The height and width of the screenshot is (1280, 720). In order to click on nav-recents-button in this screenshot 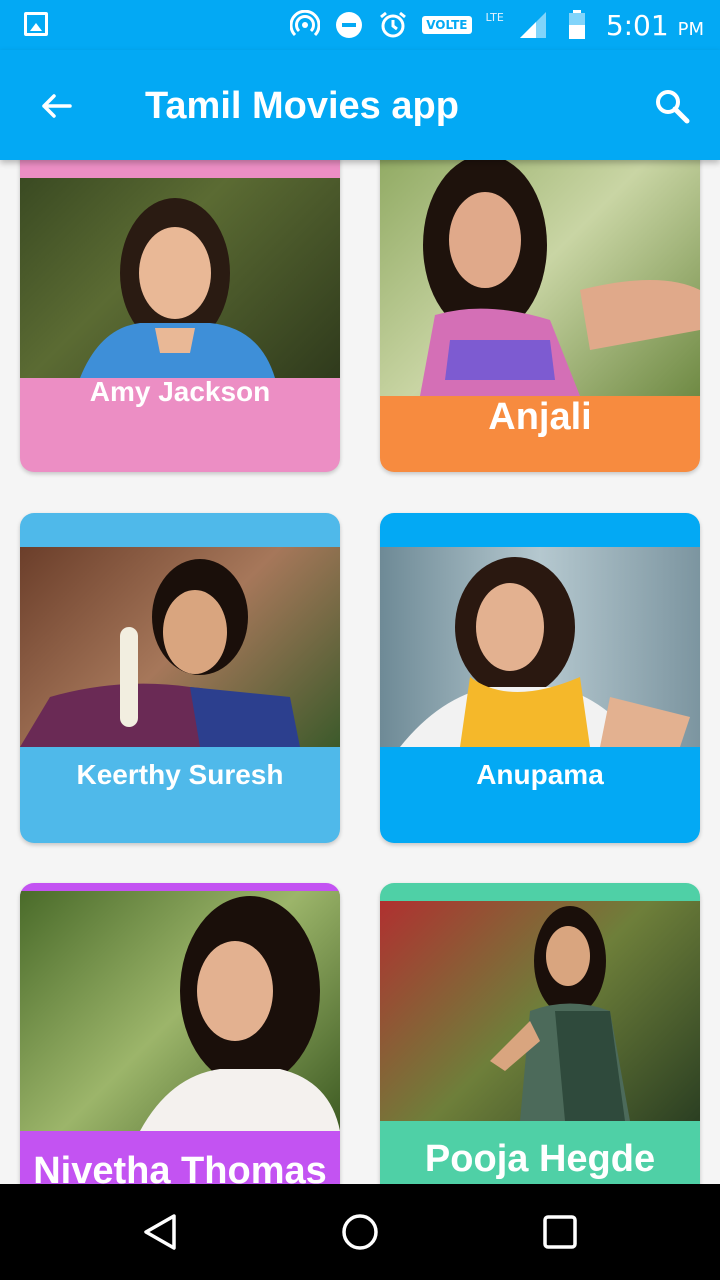, I will do `click(560, 1232)`.